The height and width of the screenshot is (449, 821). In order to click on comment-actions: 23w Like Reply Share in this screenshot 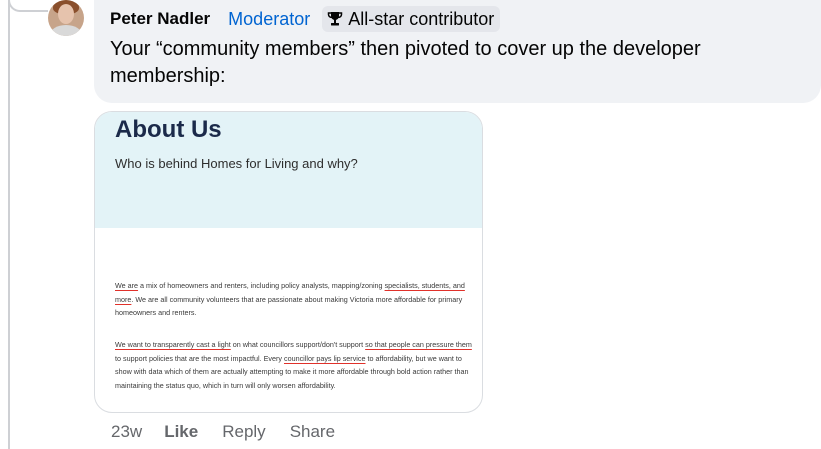, I will do `click(235, 432)`.